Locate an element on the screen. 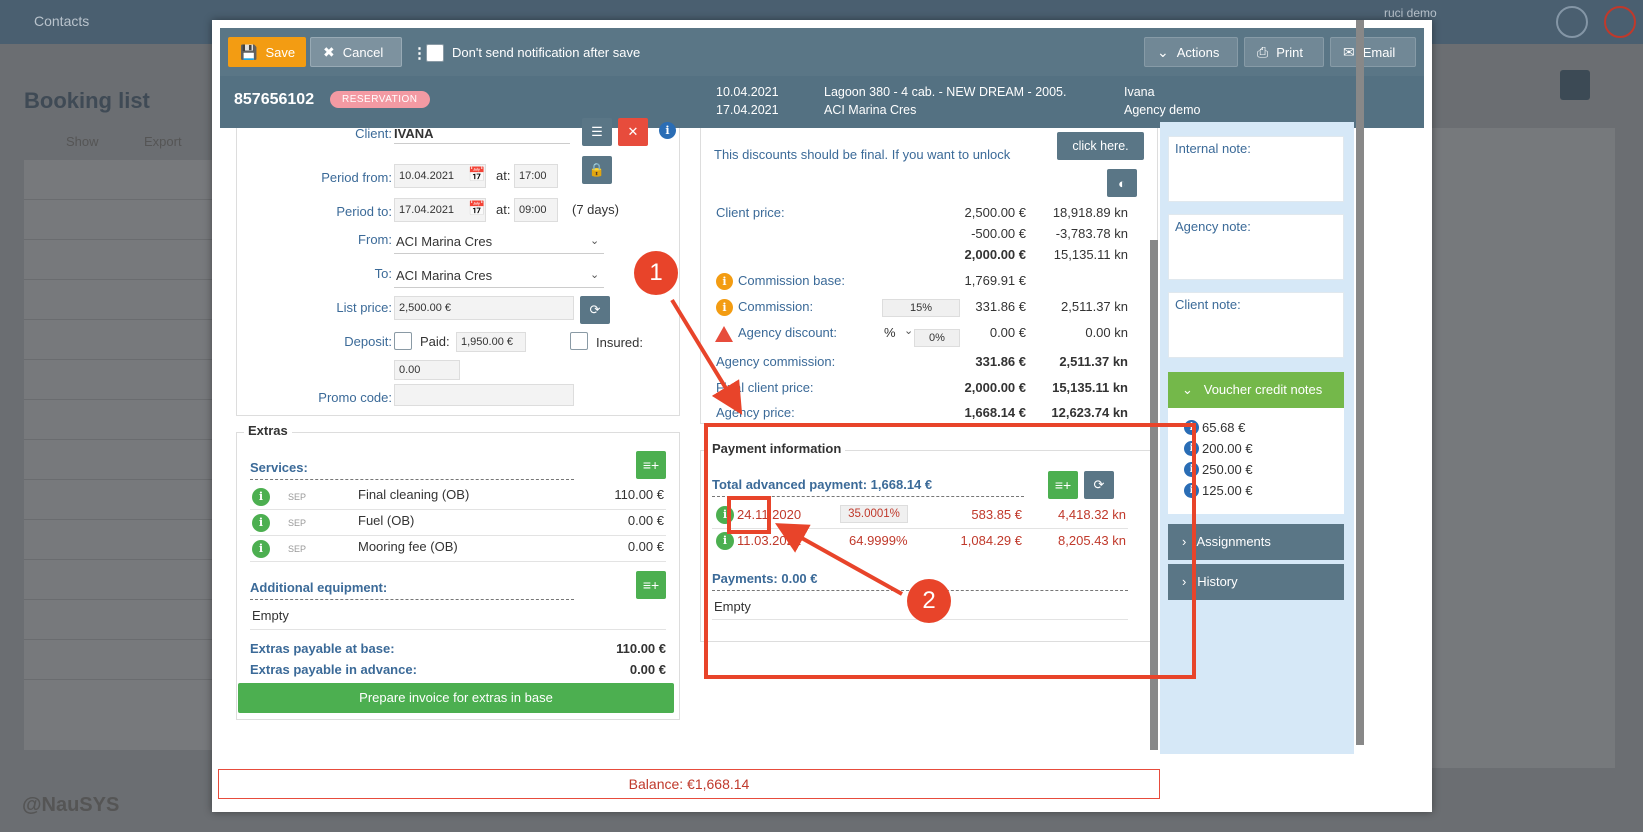  from-select: ACI Marina Cres is located at coordinates (499, 242).